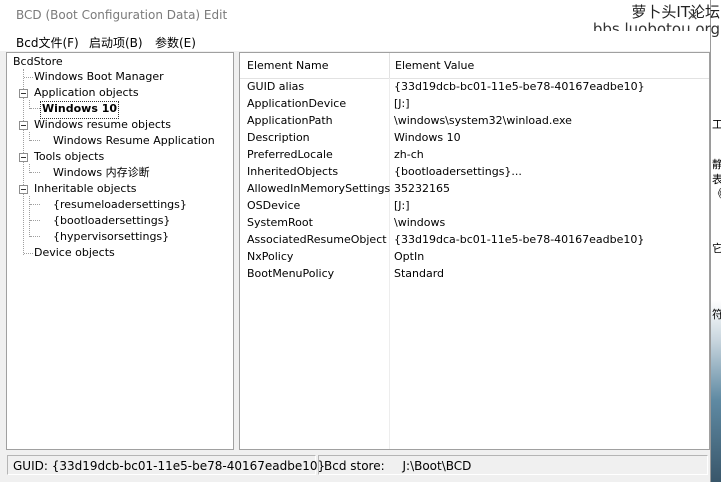 The width and height of the screenshot is (721, 482). Describe the element at coordinates (175, 42) in the screenshot. I see `menu-parameters: 参数(E)` at that location.